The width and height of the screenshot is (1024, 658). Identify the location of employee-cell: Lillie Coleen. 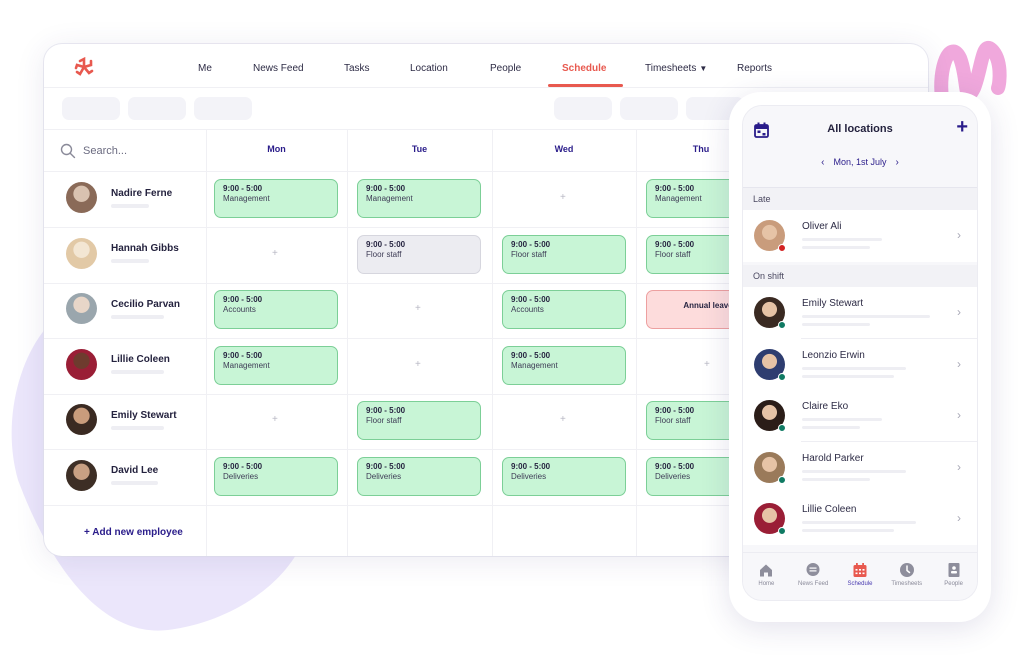
(118, 364).